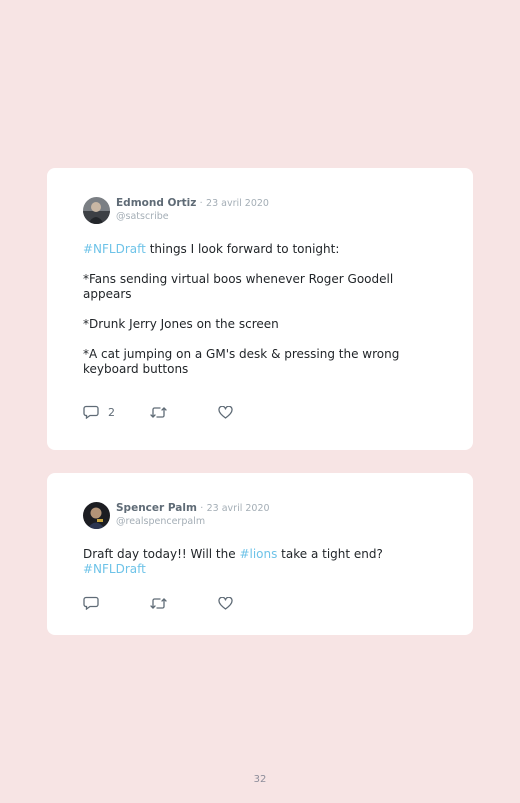  What do you see at coordinates (193, 521) in the screenshot?
I see `author-handle: @realspencerpalm` at bounding box center [193, 521].